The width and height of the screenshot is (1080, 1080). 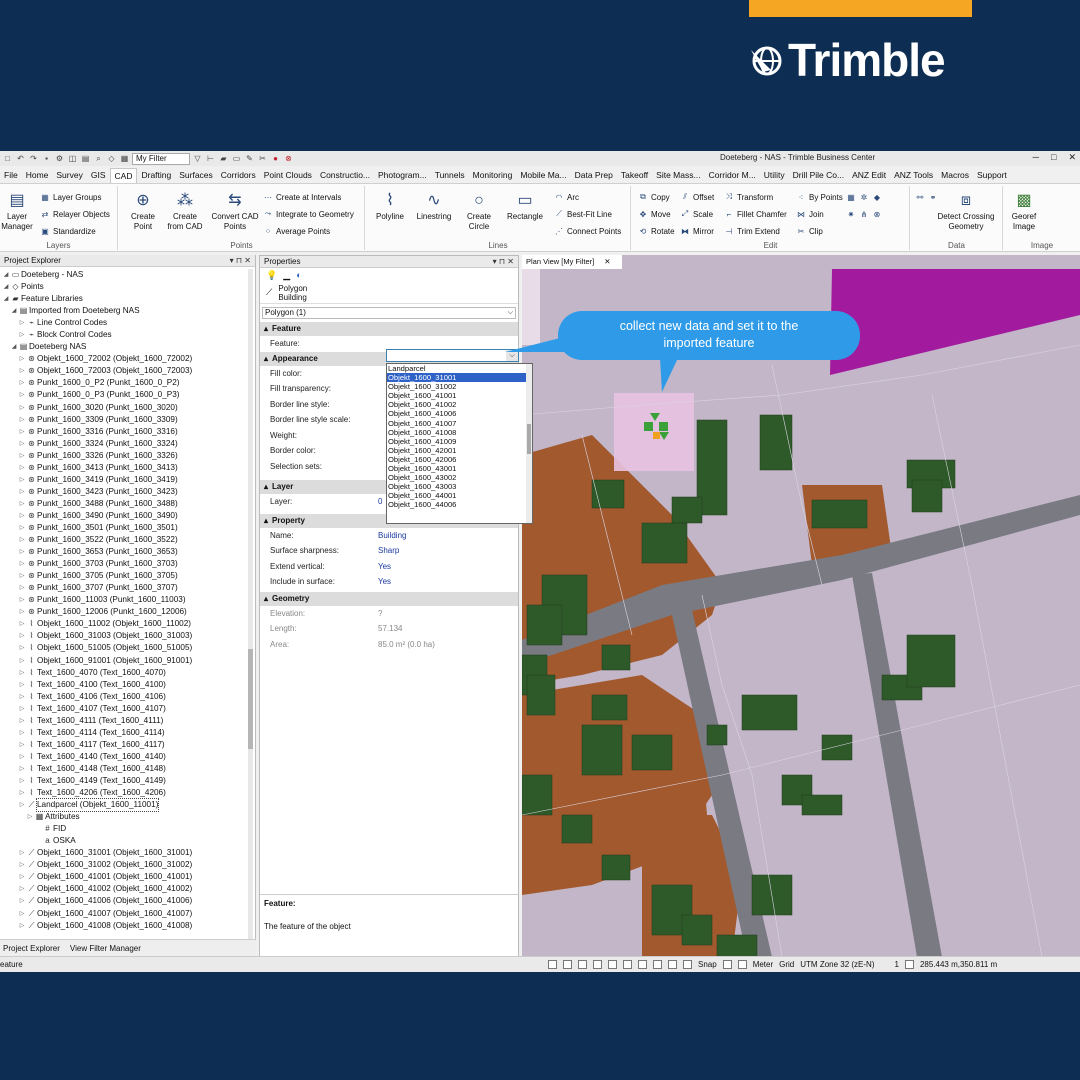 I want to click on pane-controls: ▾ ⊓ ✕, so click(x=240, y=261).